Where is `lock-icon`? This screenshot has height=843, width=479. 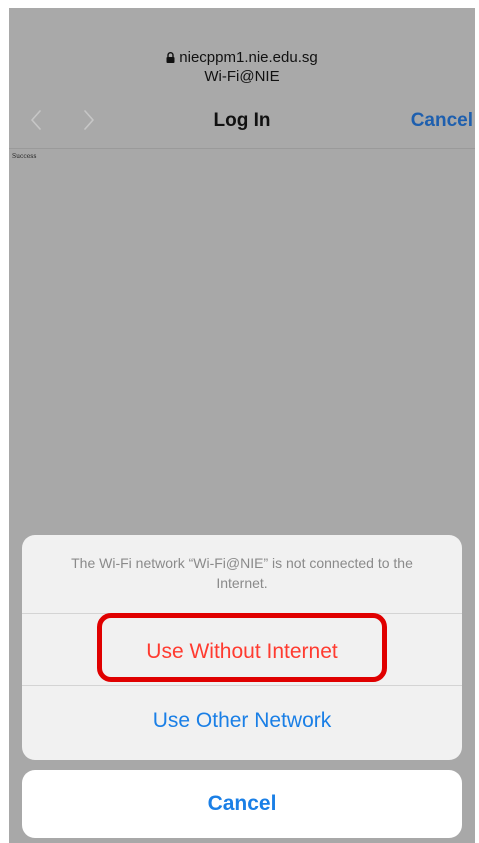 lock-icon is located at coordinates (170, 57).